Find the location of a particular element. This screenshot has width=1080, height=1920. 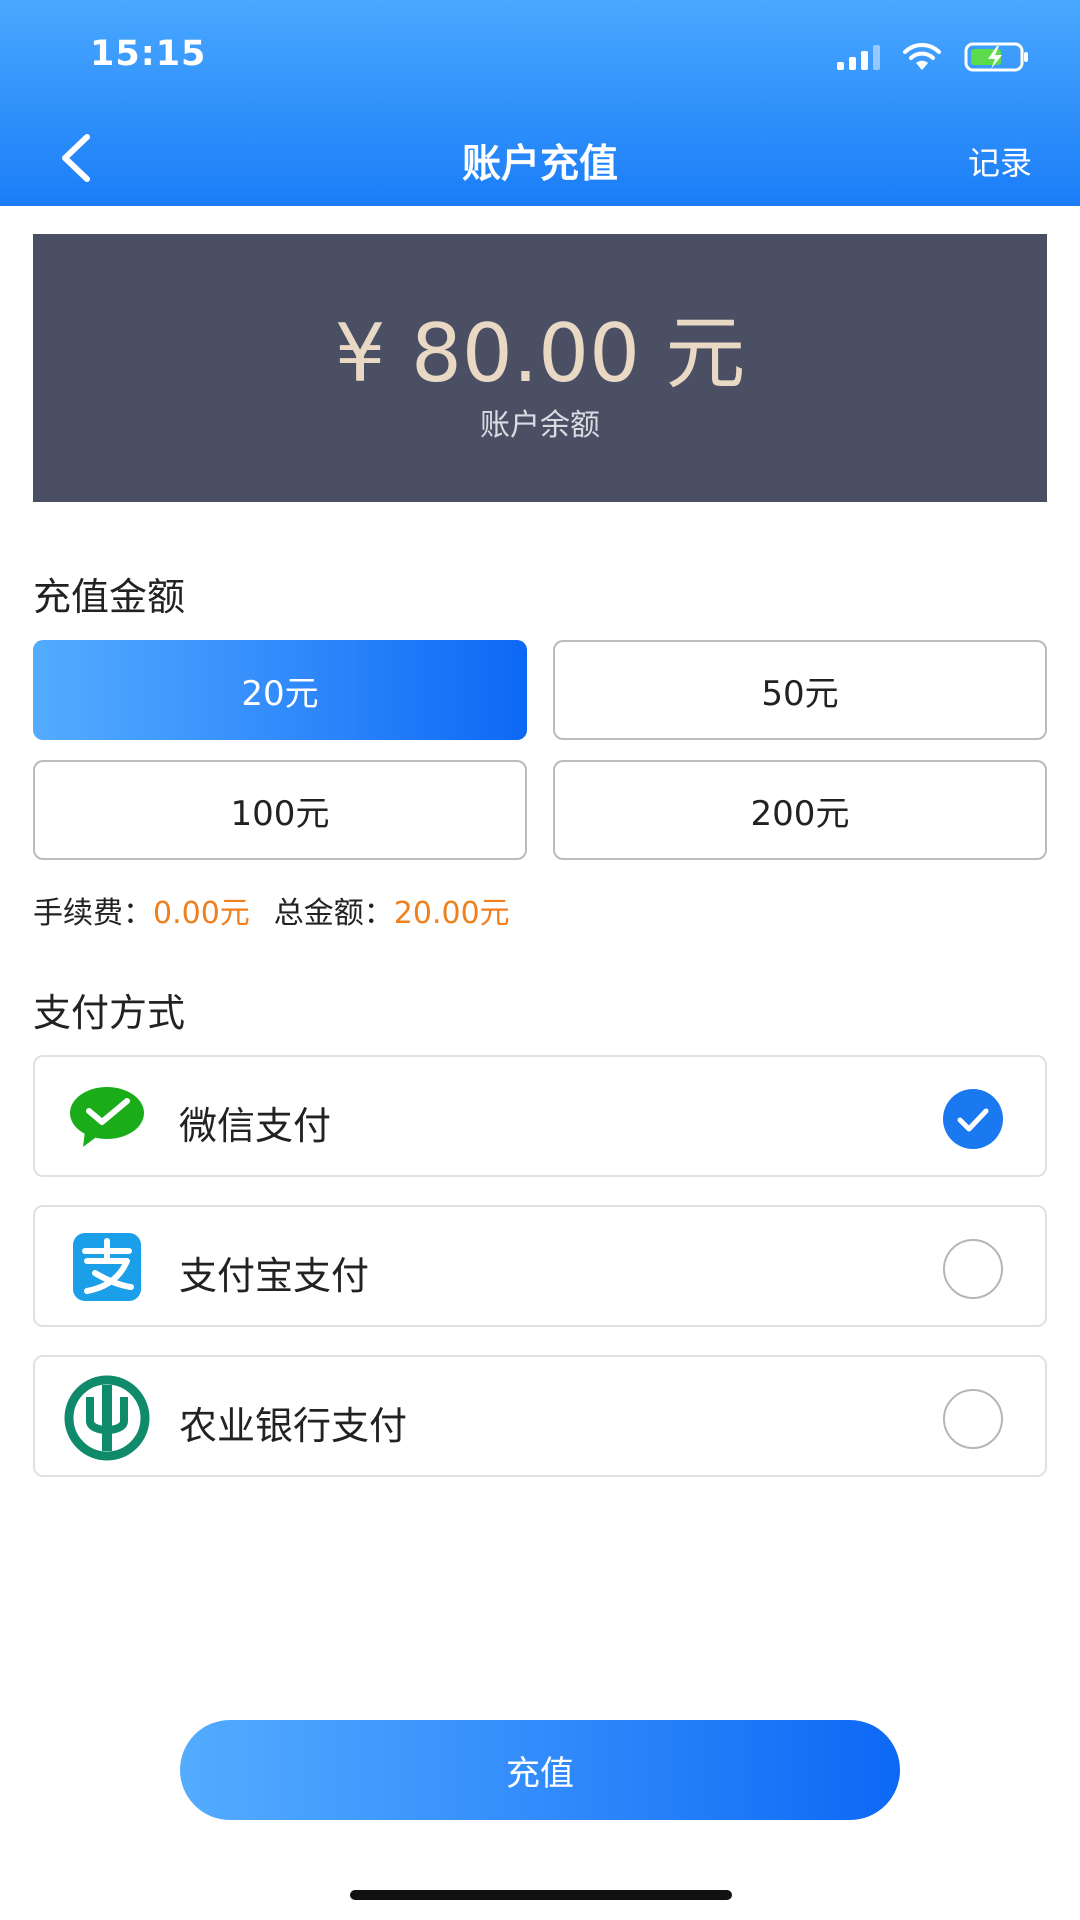

amount-option-50: 50元 is located at coordinates (800, 690).